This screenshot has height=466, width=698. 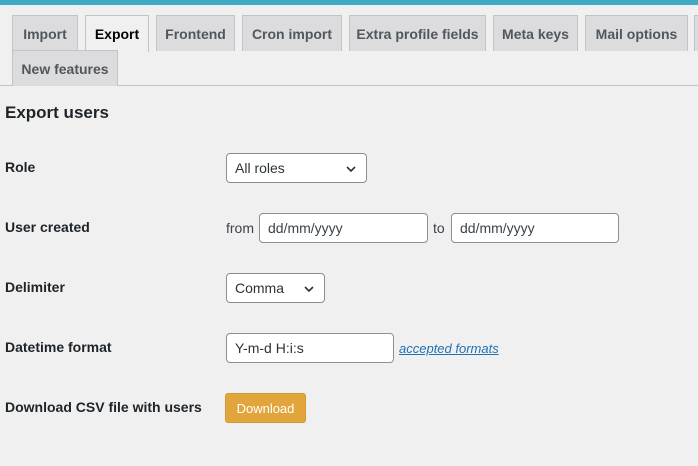 What do you see at coordinates (47, 227) in the screenshot?
I see `user-created-label: User created` at bounding box center [47, 227].